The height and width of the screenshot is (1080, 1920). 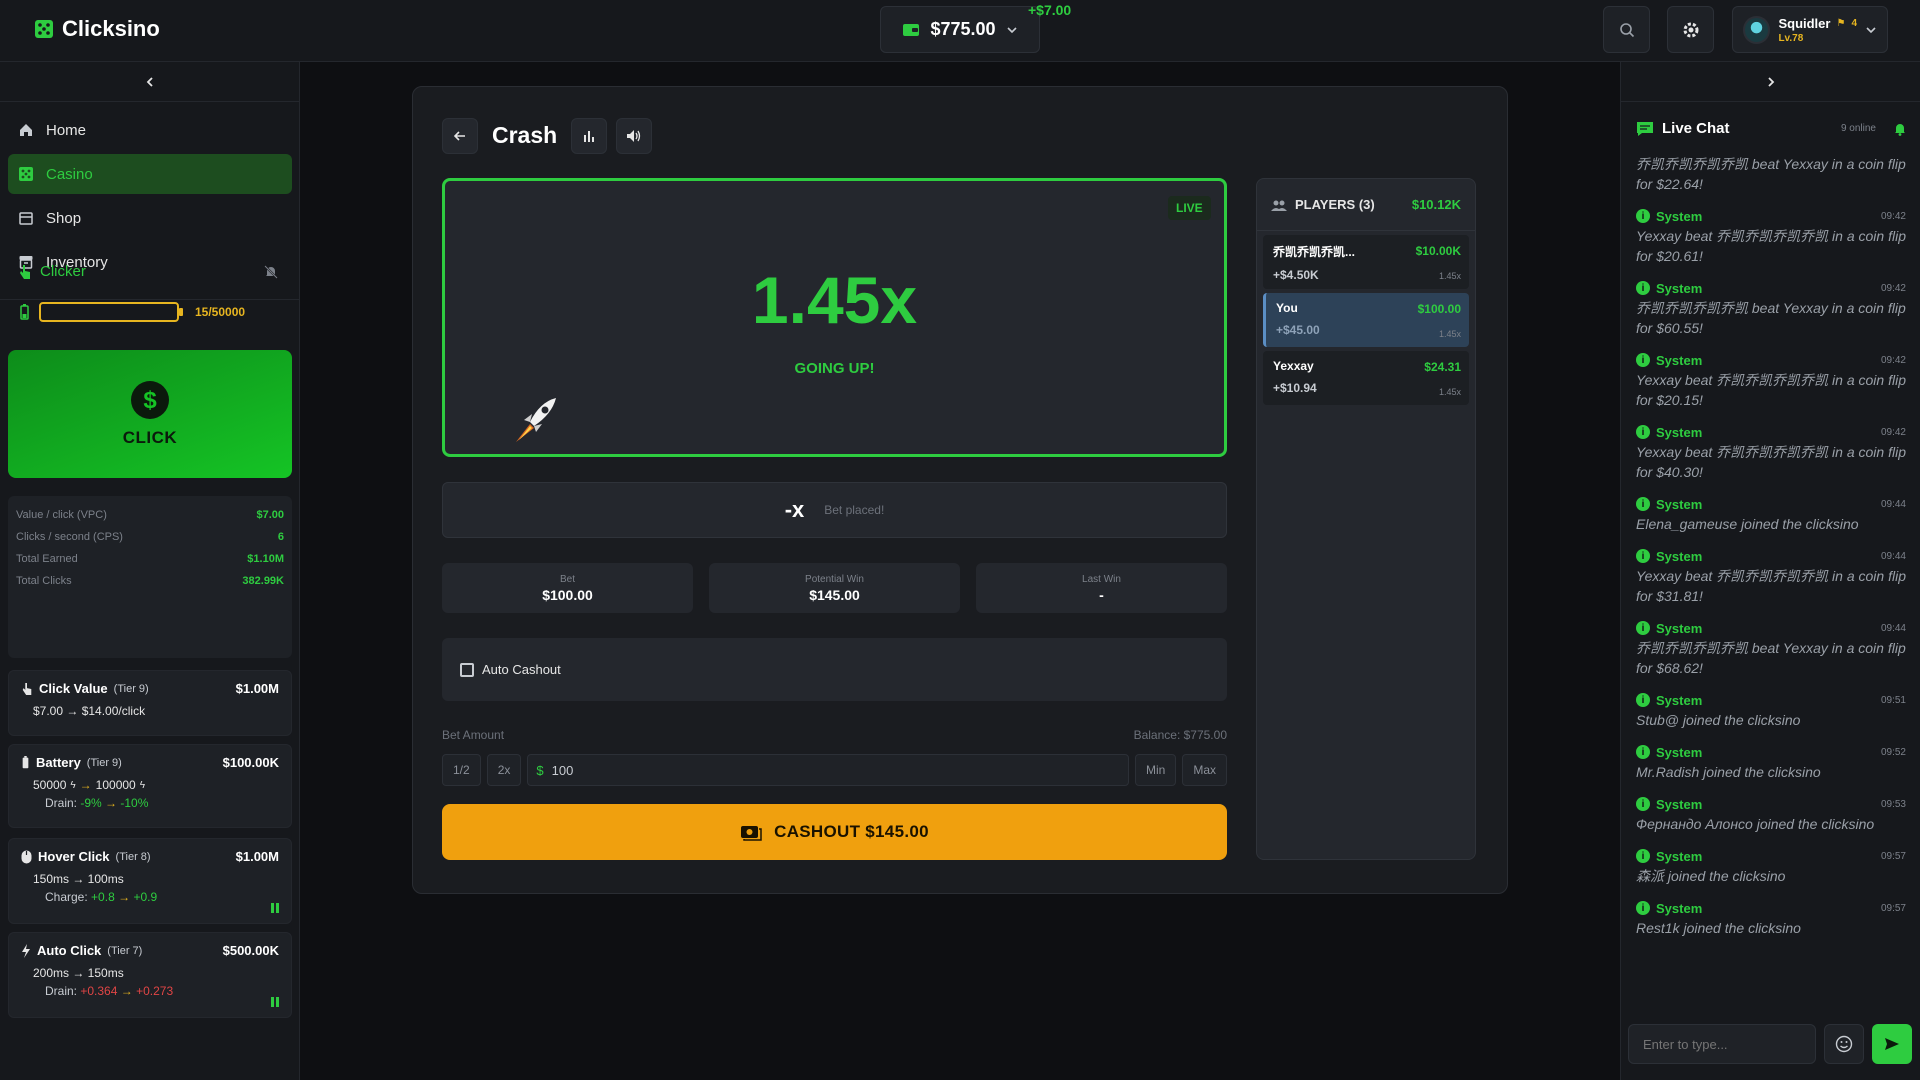 I want to click on player-bet: $100.00, so click(x=1439, y=309).